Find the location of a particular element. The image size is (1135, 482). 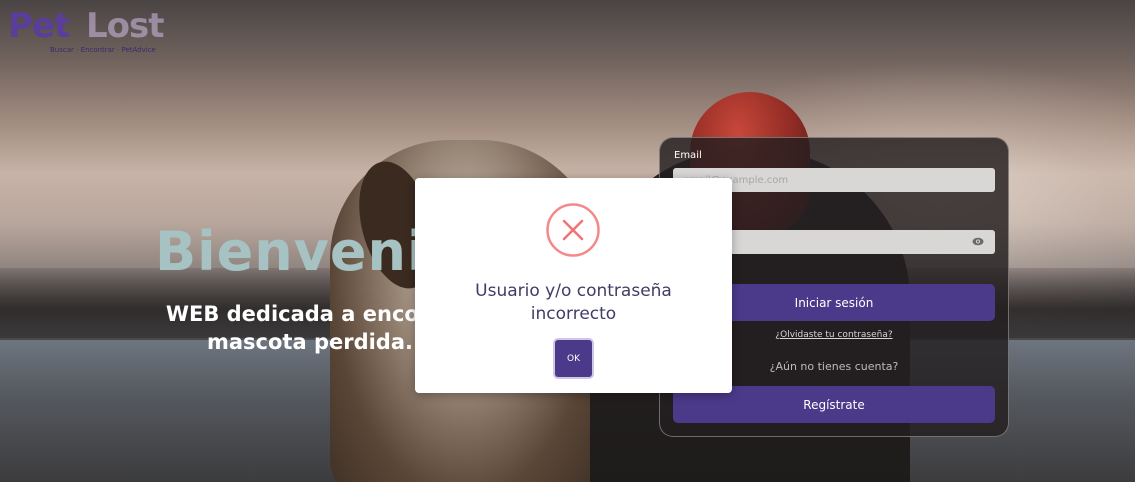

eye-icon is located at coordinates (978, 241).